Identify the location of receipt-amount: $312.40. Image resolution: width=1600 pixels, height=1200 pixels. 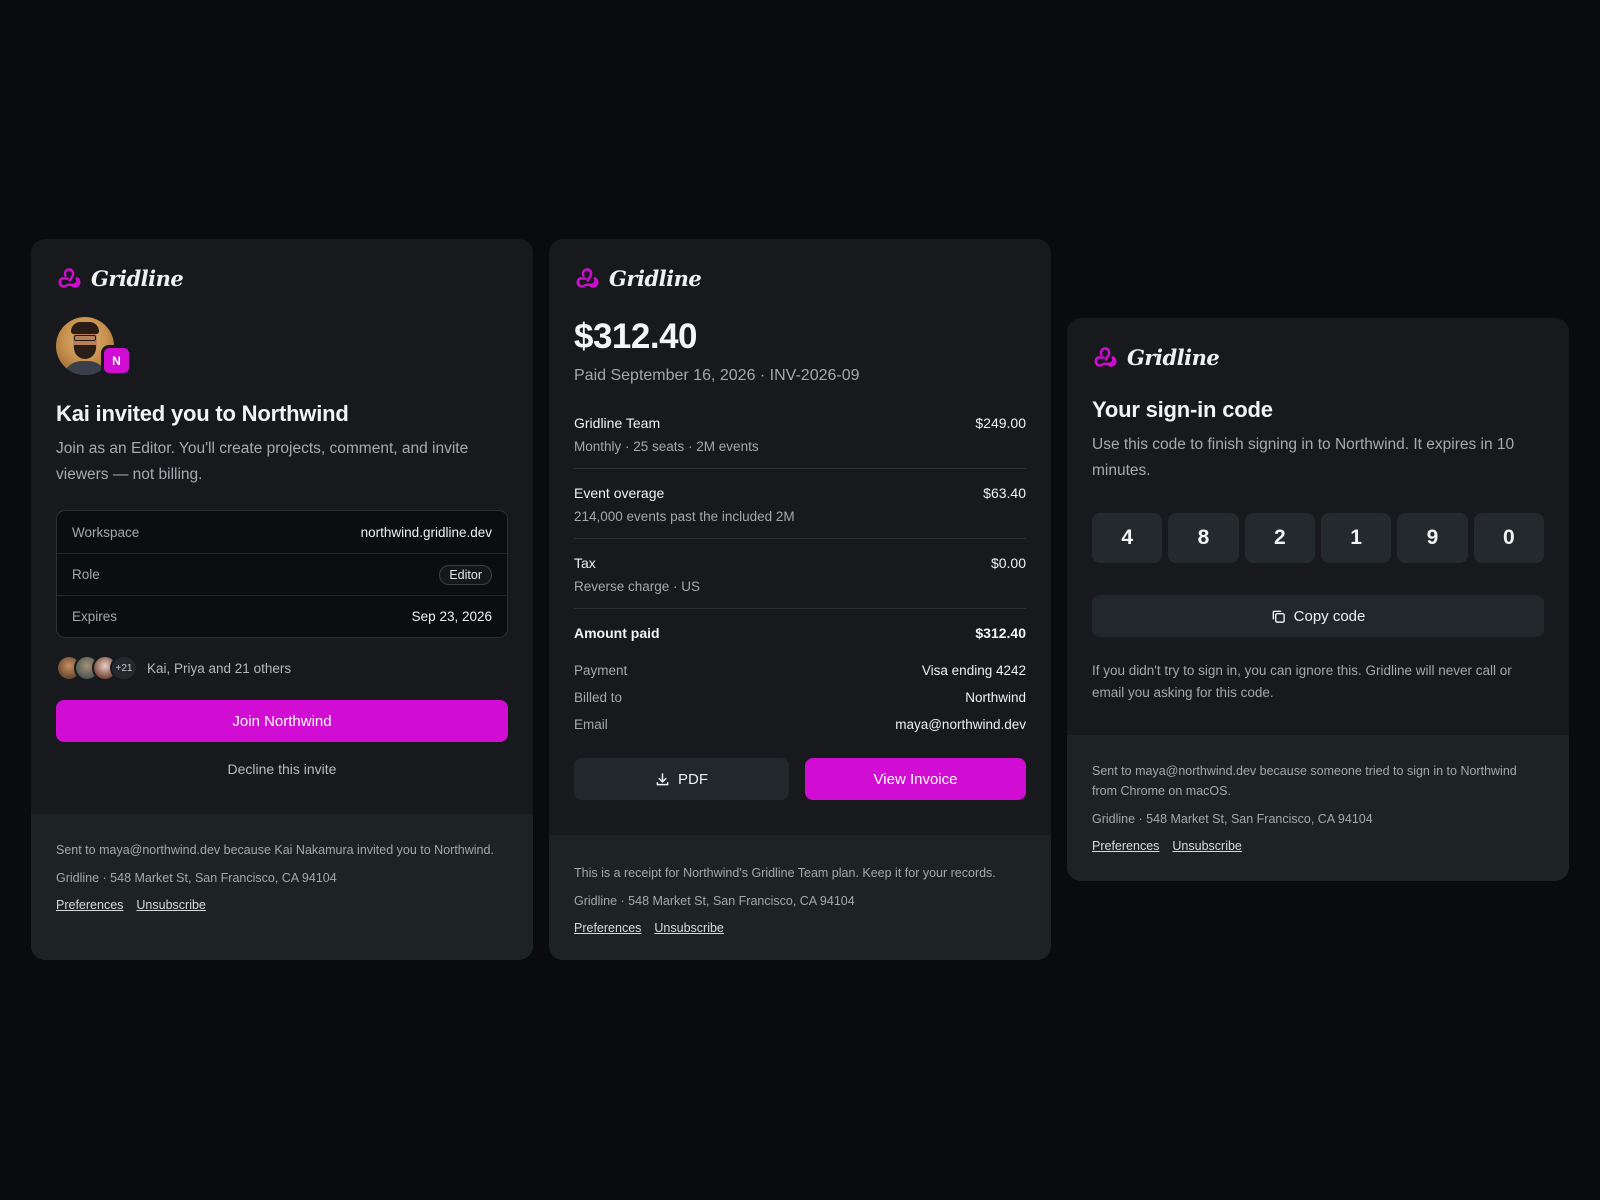
(636, 336).